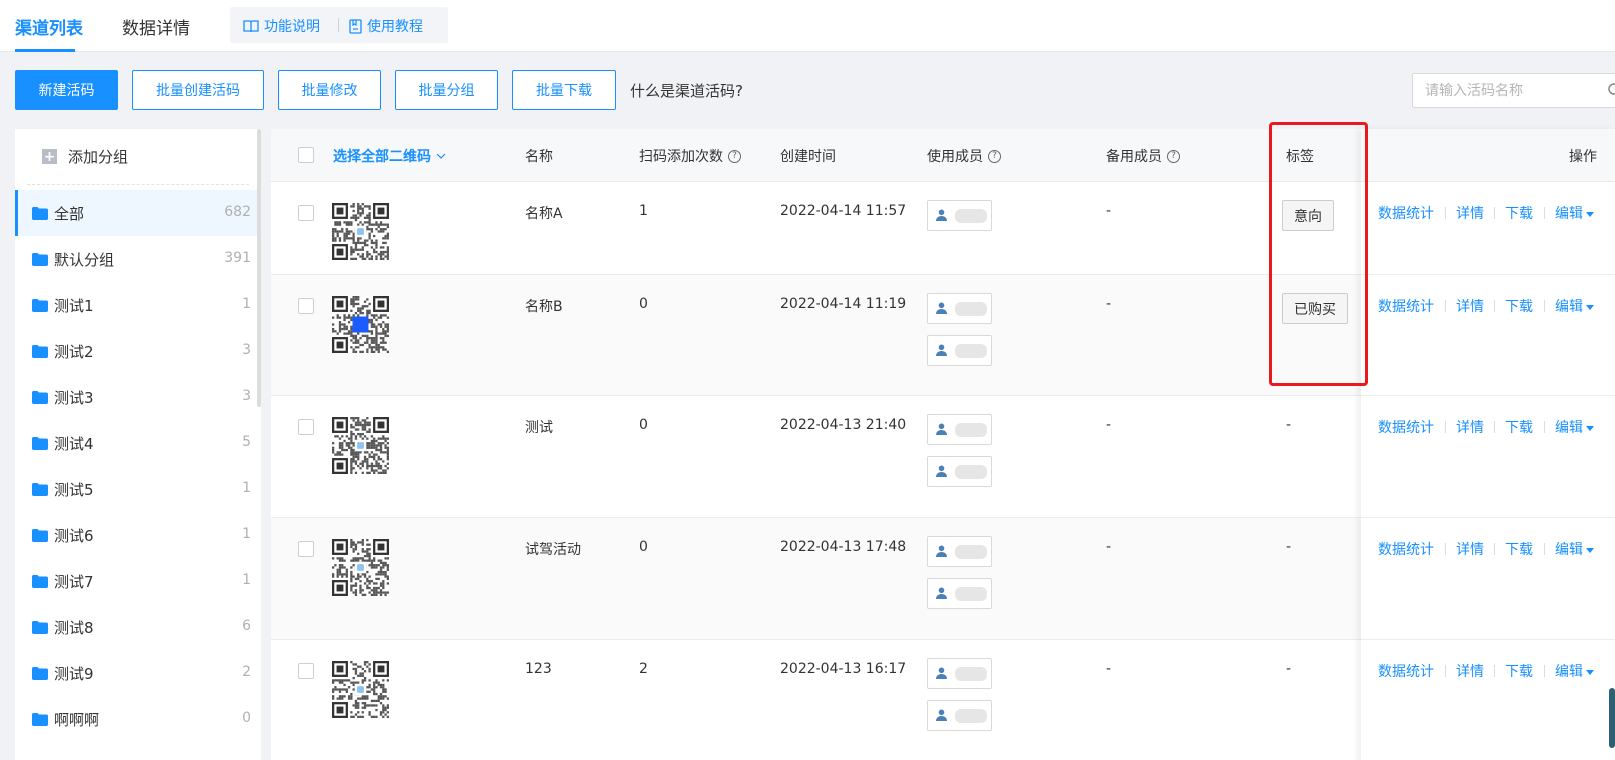  I want to click on group-item: 测试8 6, so click(136, 627).